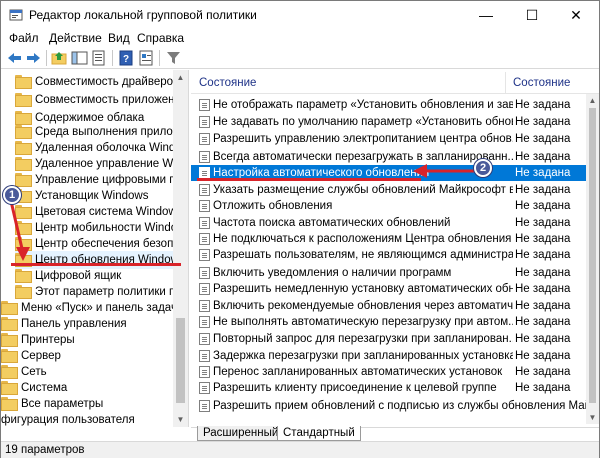  Describe the element at coordinates (79, 58) in the screenshot. I see `show-hide-tree-icon` at that location.